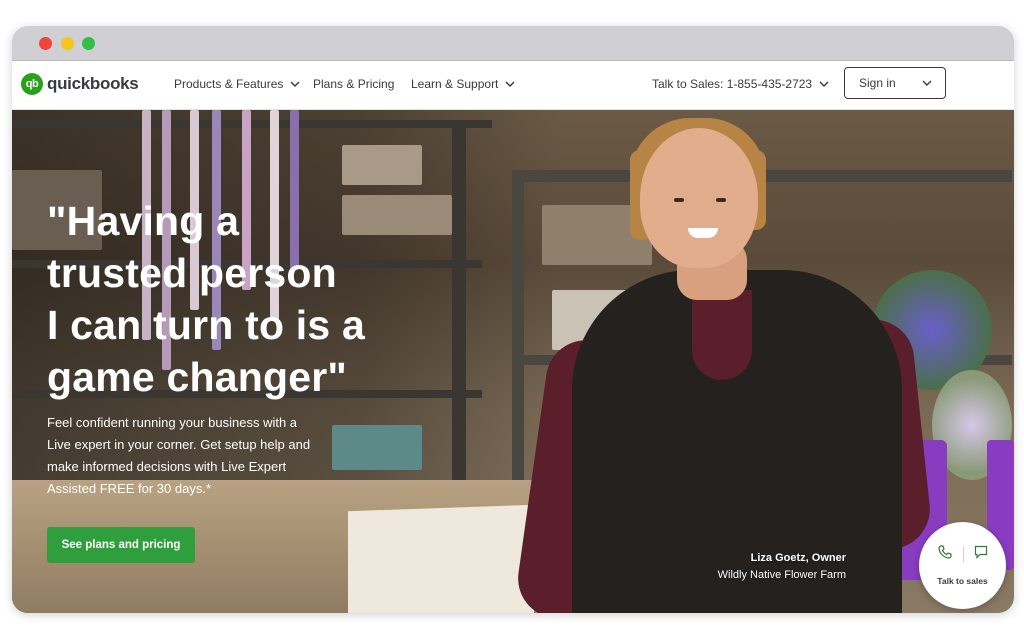 The height and width of the screenshot is (632, 1024). Describe the element at coordinates (206, 325) in the screenshot. I see `headline-line: I can turn to is a` at that location.